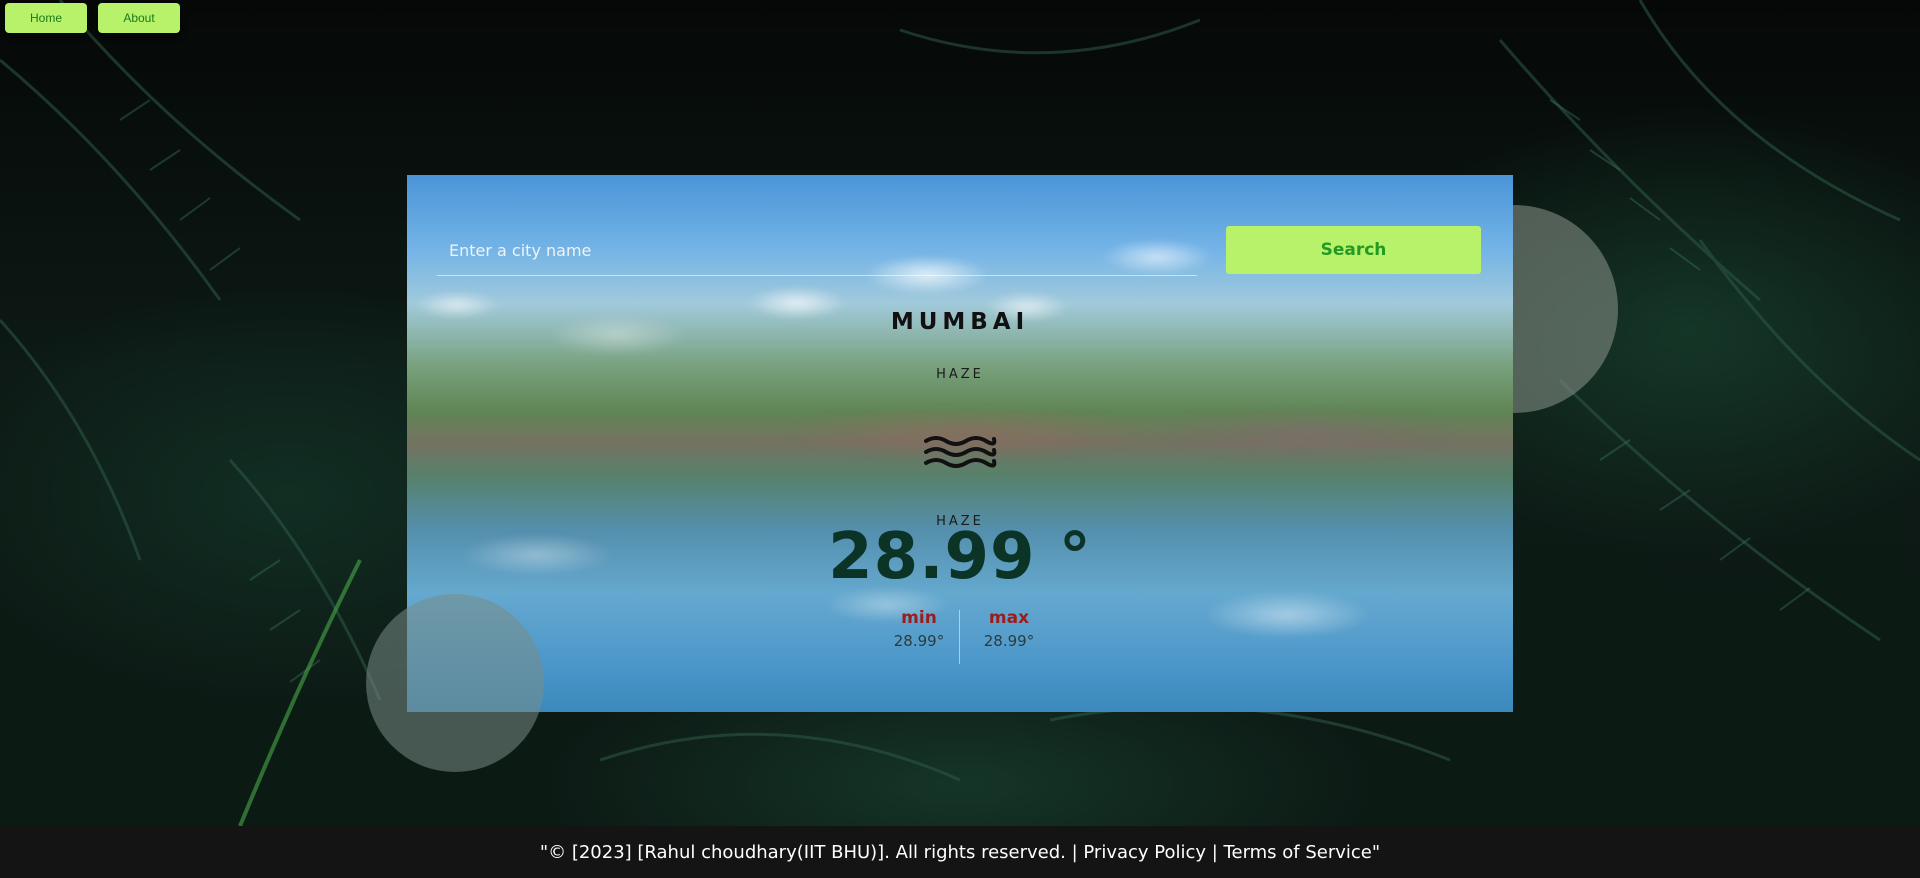 The width and height of the screenshot is (1920, 878). Describe the element at coordinates (960, 557) in the screenshot. I see `temperature-value: 28.99 °` at that location.